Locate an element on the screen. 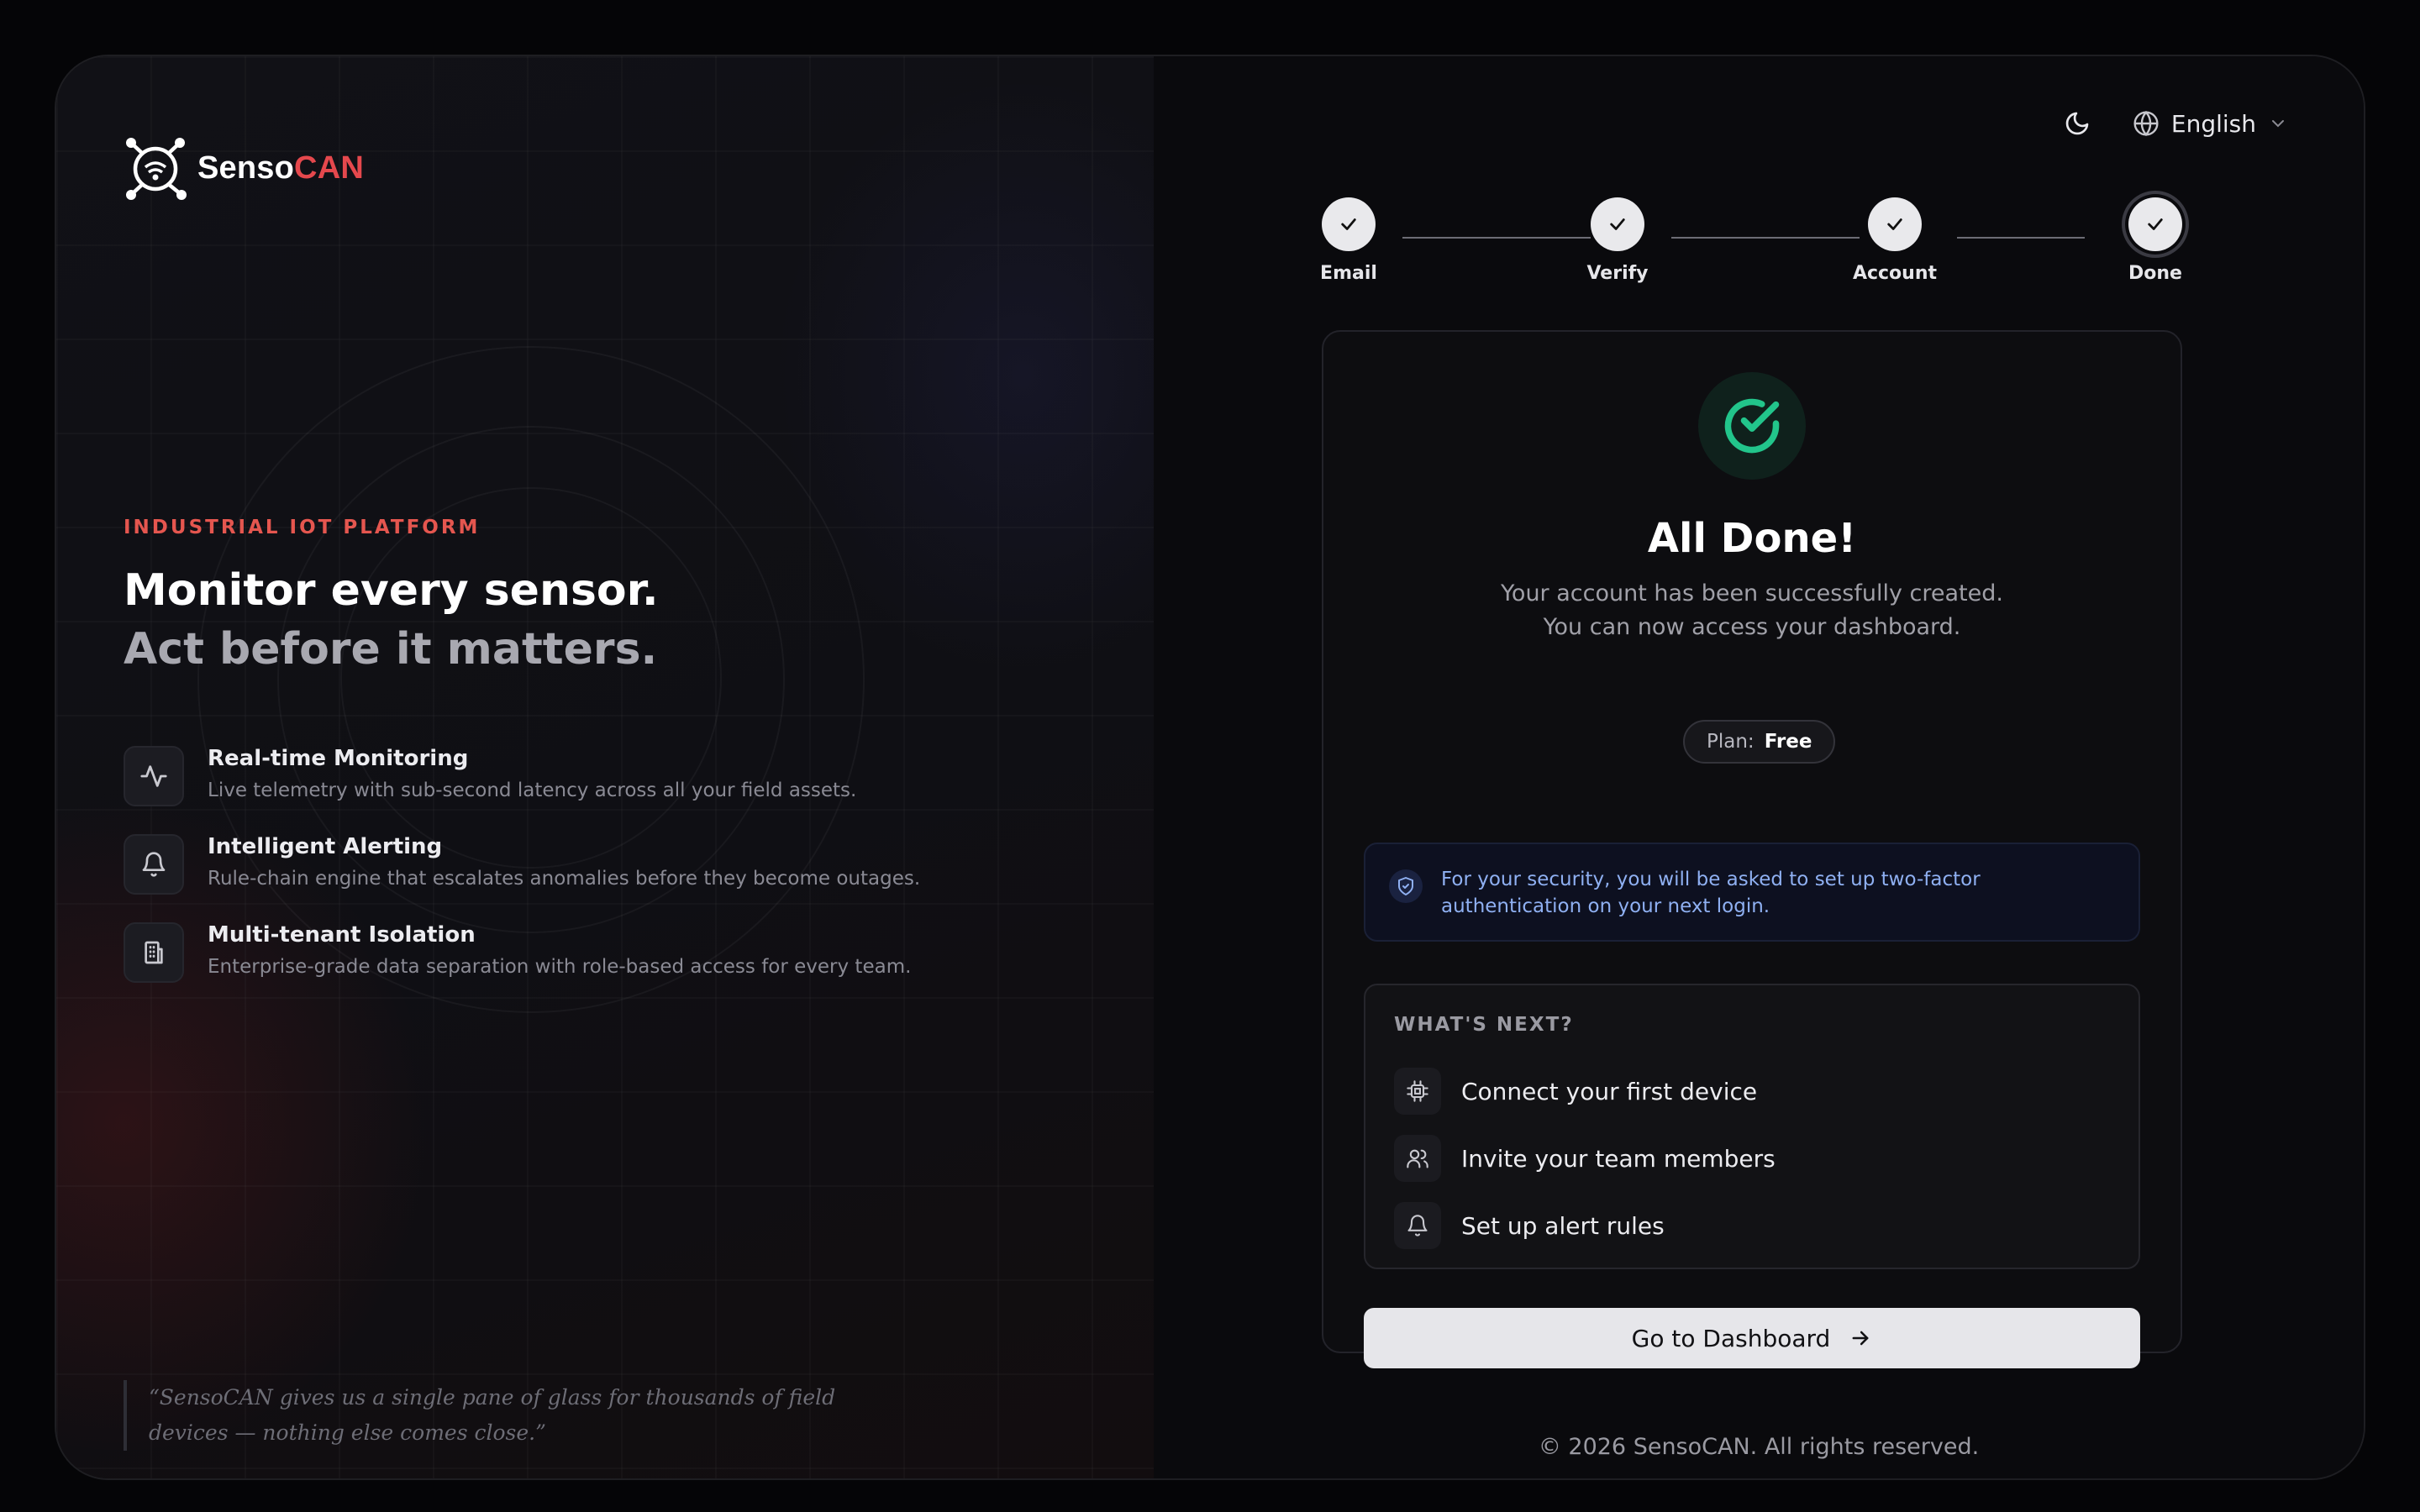 Image resolution: width=2420 pixels, height=1512 pixels. next-step-label: Set up alert rules is located at coordinates (1563, 1225).